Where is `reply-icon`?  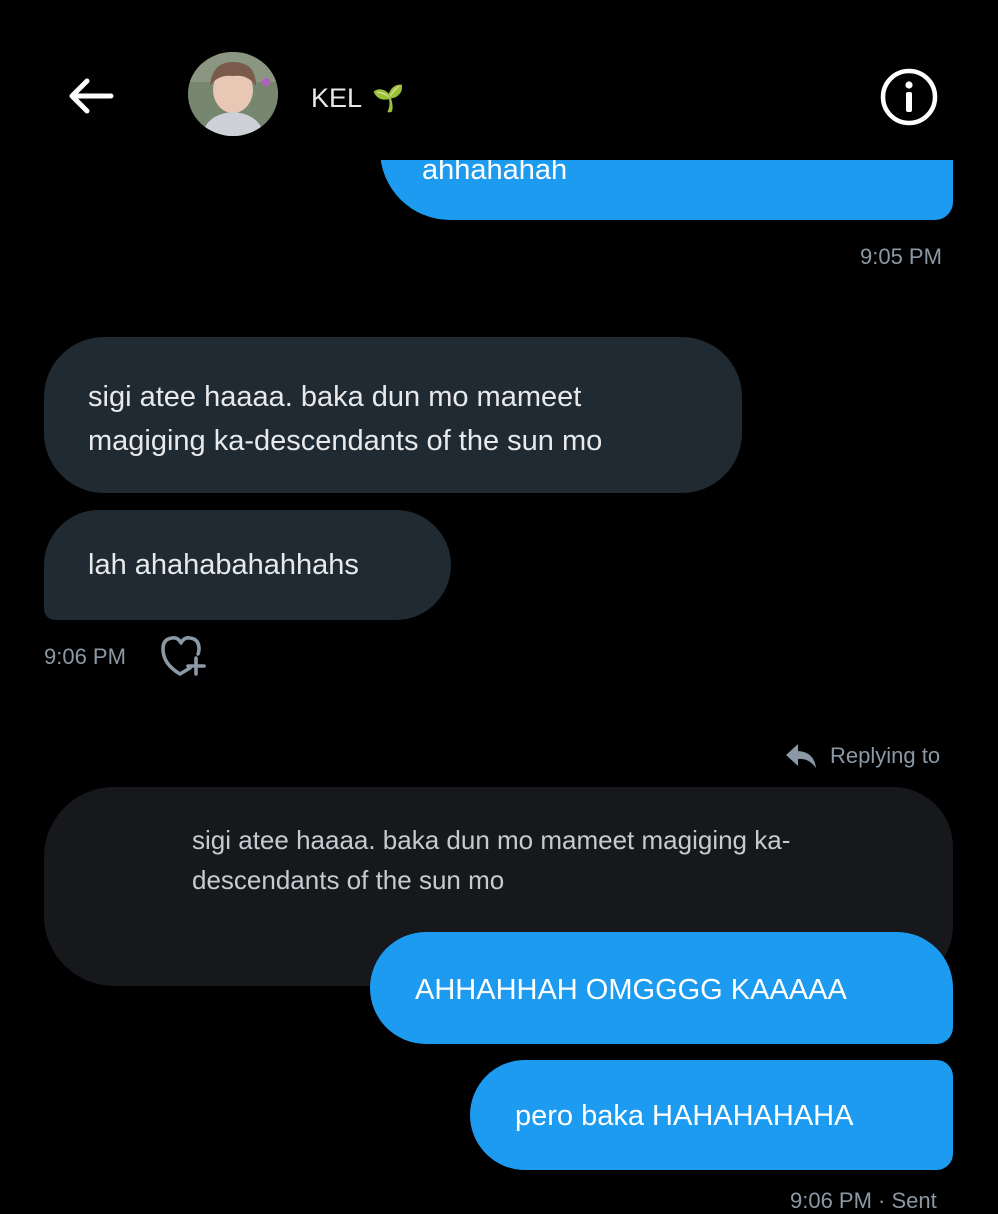
reply-icon is located at coordinates (801, 756).